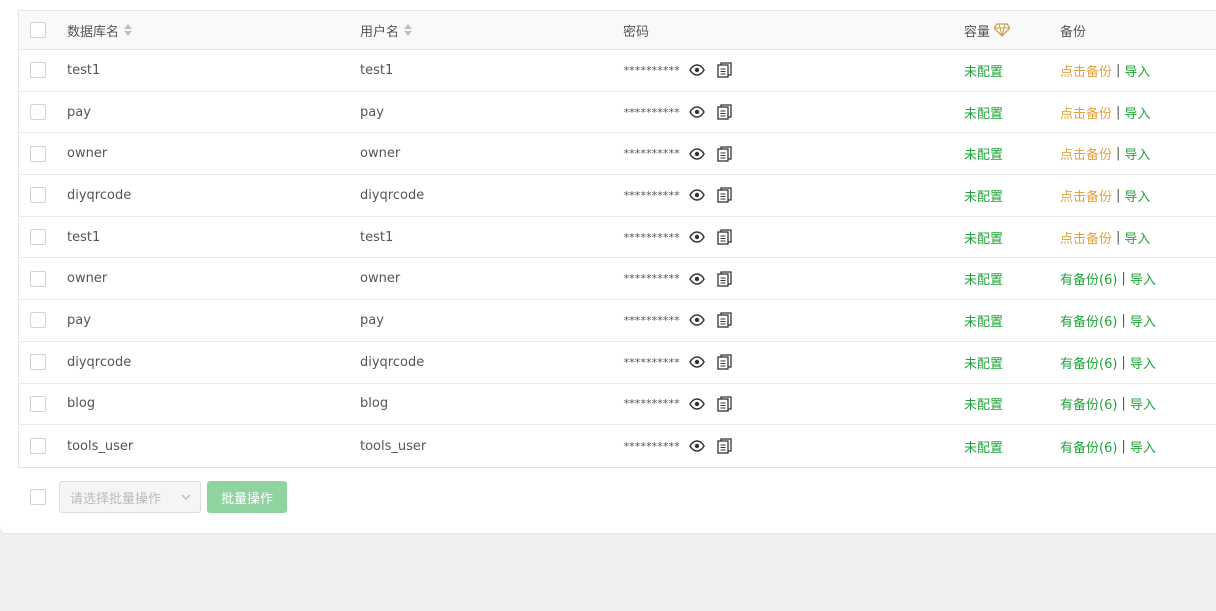  I want to click on footer-select-all-checkbox, so click(38, 497).